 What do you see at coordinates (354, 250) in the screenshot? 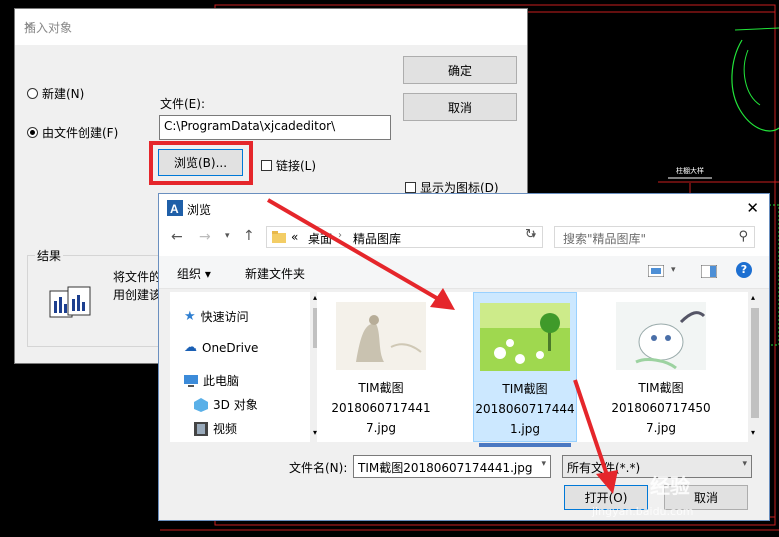
I see `arrow-to-selected-file` at bounding box center [354, 250].